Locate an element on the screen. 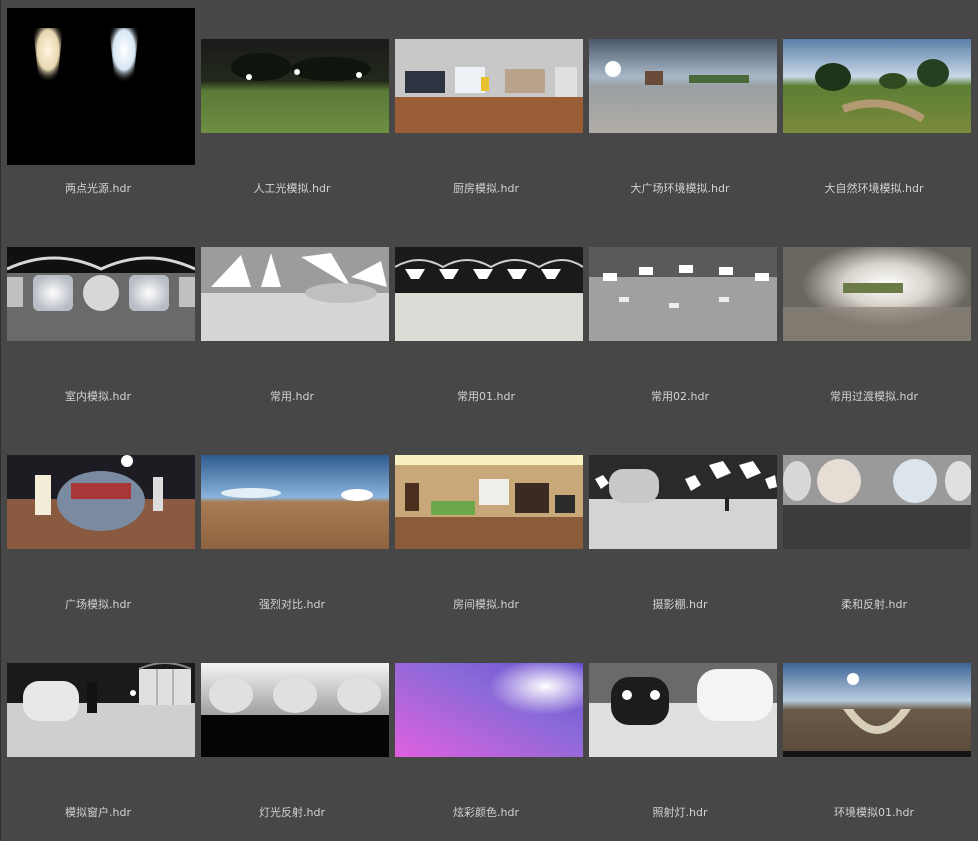 This screenshot has height=841, width=978. simulated-window-preview is located at coordinates (101, 710).